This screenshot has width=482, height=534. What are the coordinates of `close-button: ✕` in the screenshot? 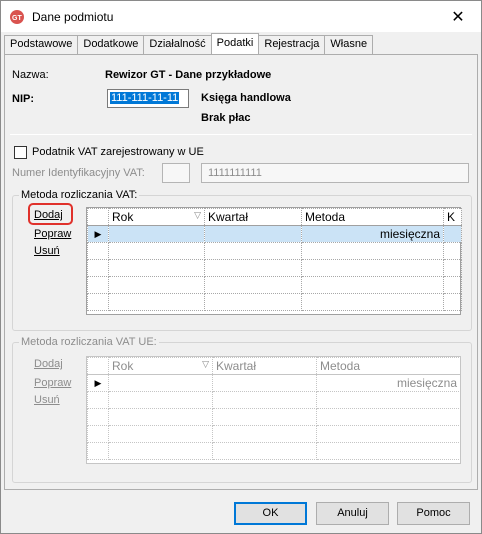 It's located at (458, 16).